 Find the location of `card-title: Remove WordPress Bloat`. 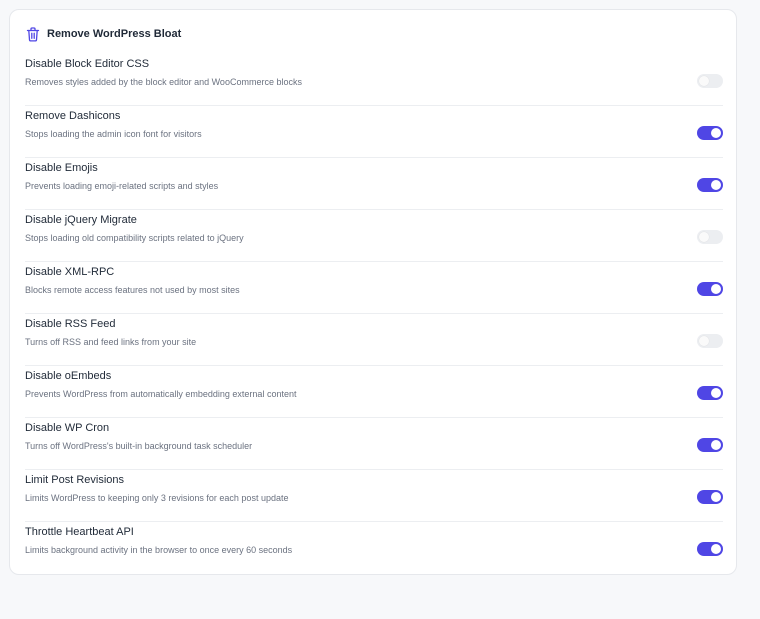

card-title: Remove WordPress Bloat is located at coordinates (114, 34).